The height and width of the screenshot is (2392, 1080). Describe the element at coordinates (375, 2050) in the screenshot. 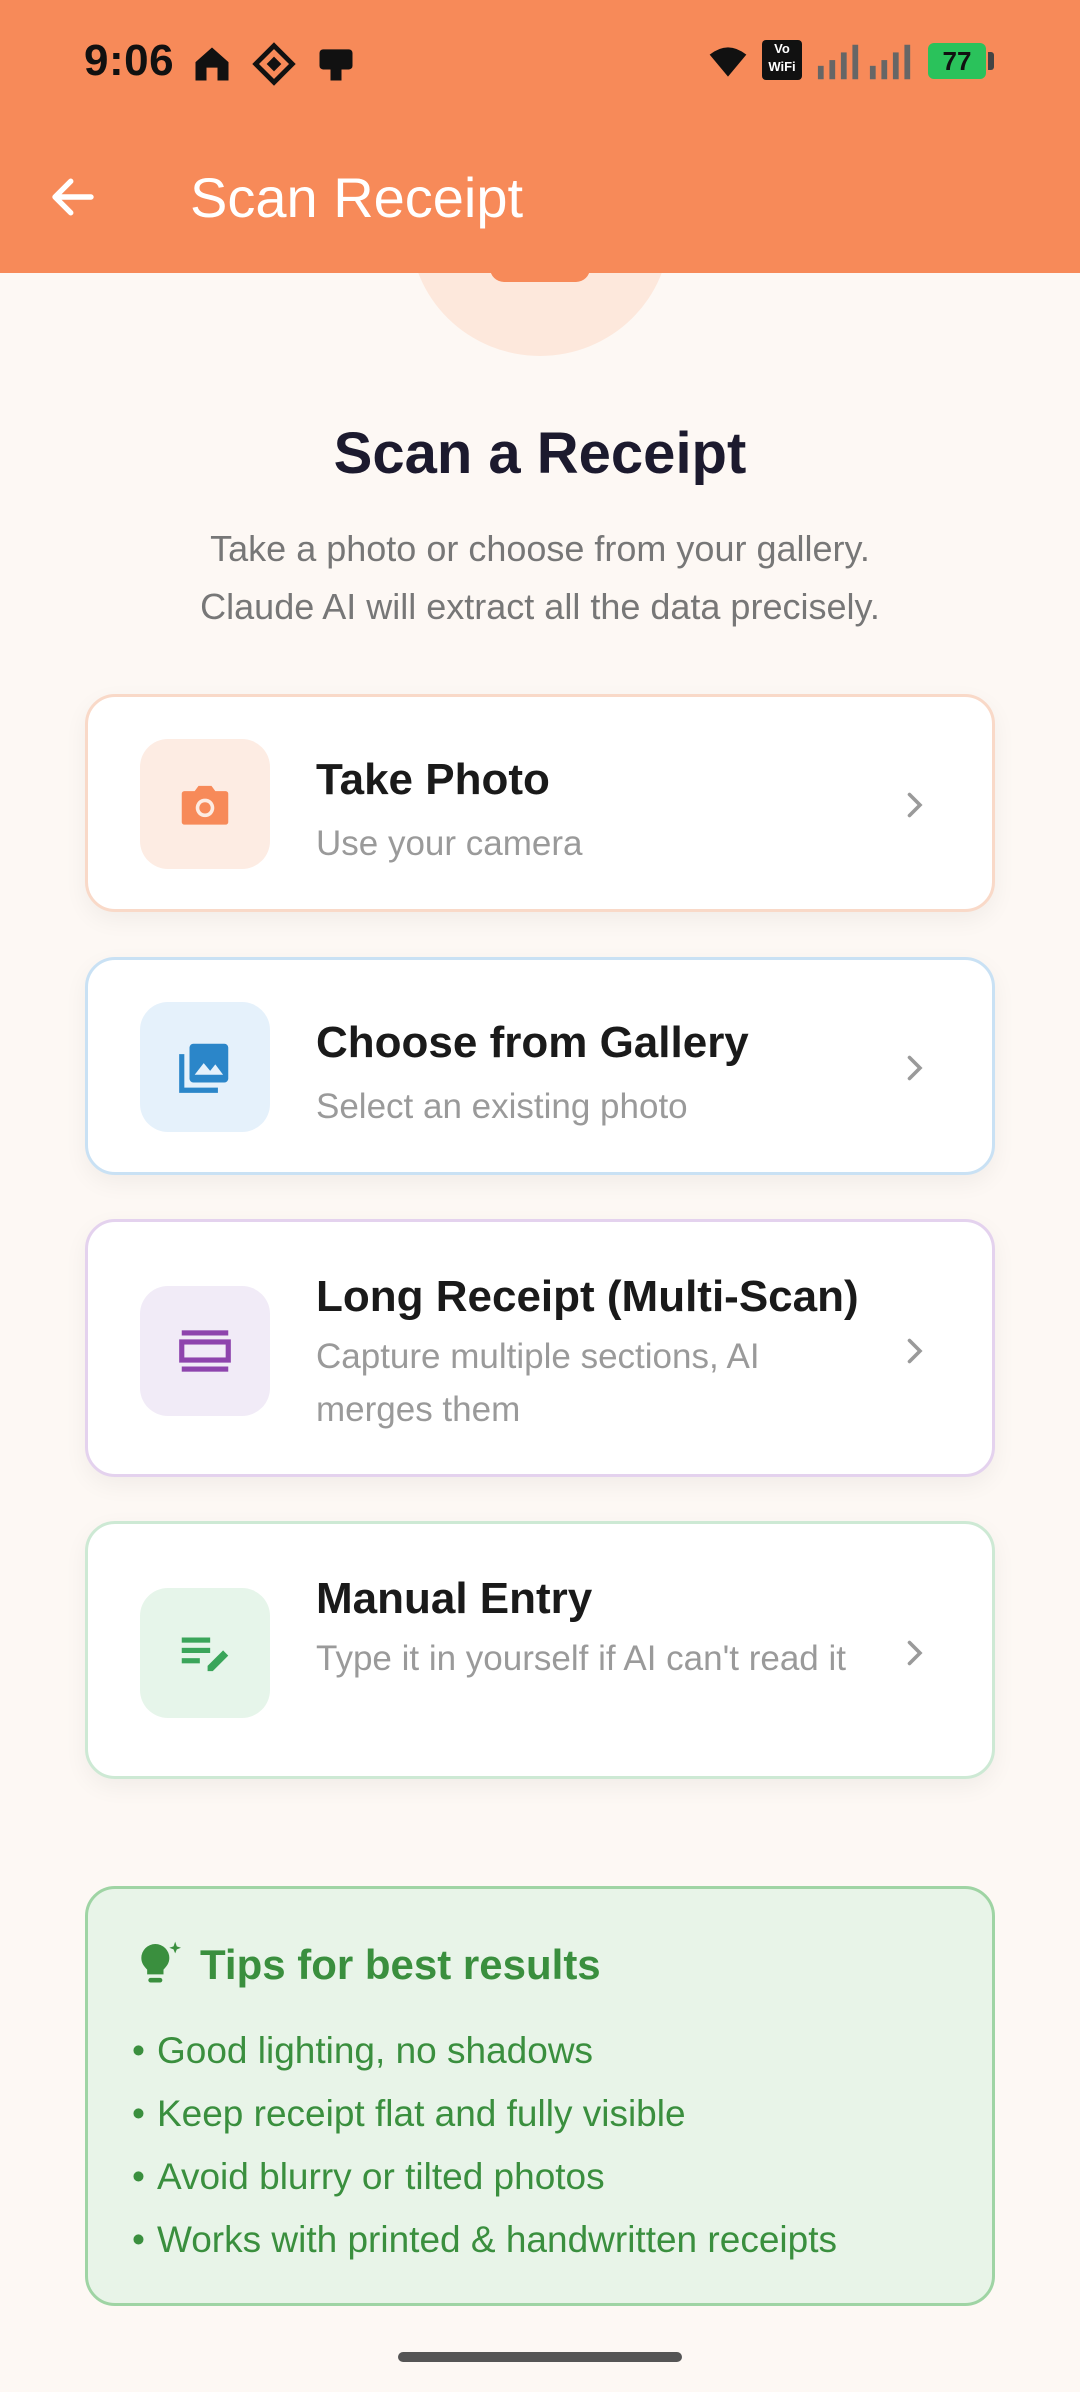

I see `tip-text: Good lighting, no shadows` at that location.